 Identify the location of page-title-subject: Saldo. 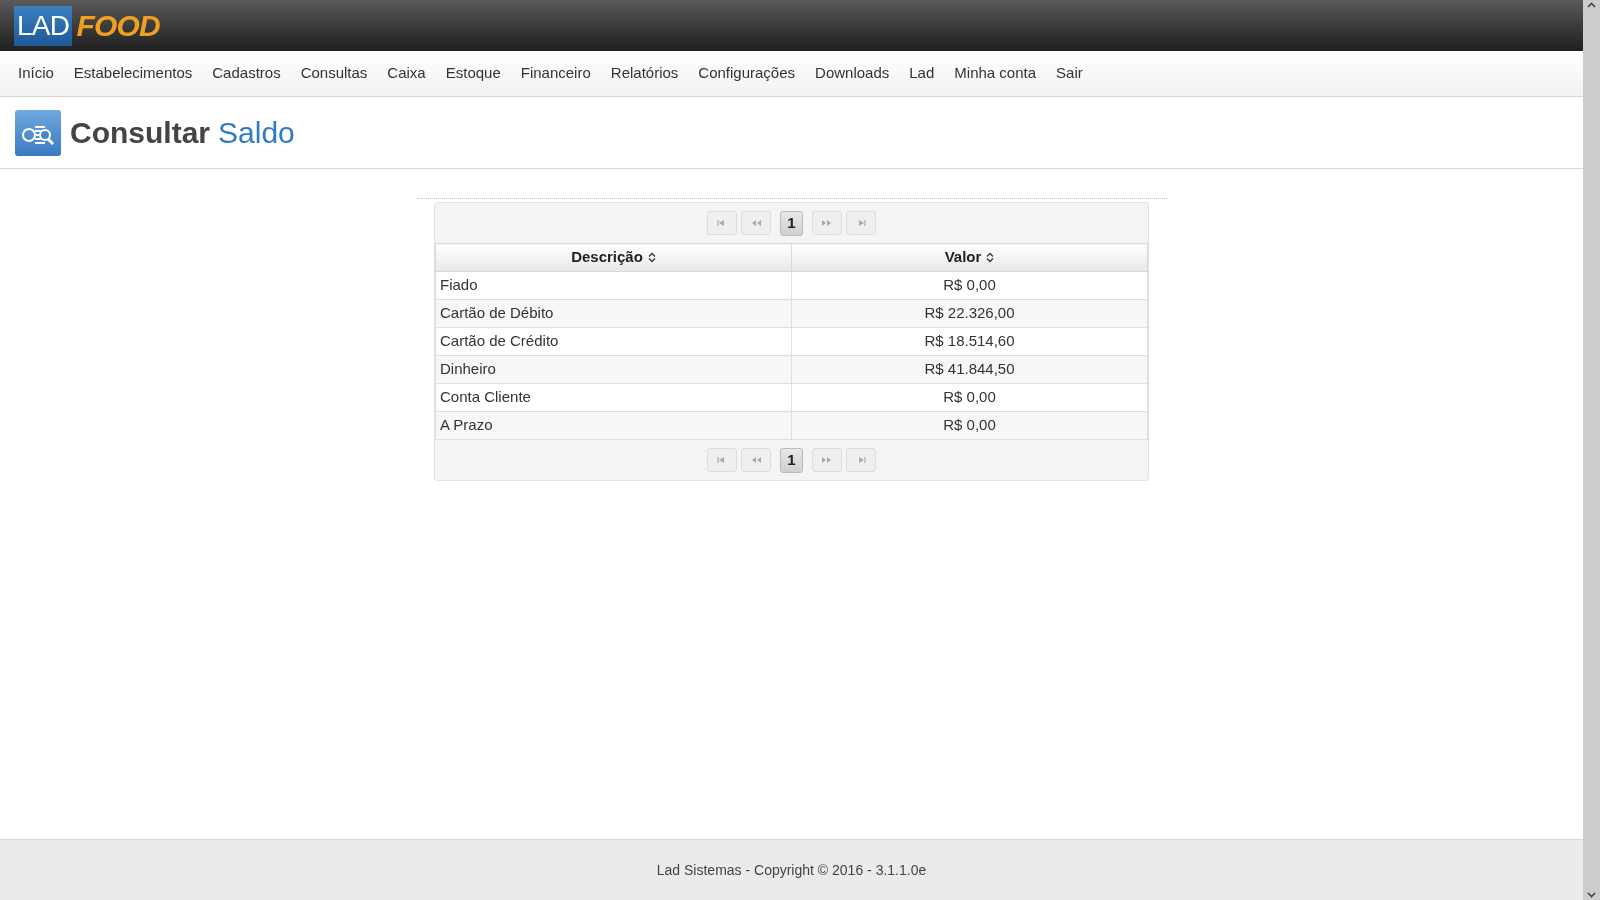
(256, 133).